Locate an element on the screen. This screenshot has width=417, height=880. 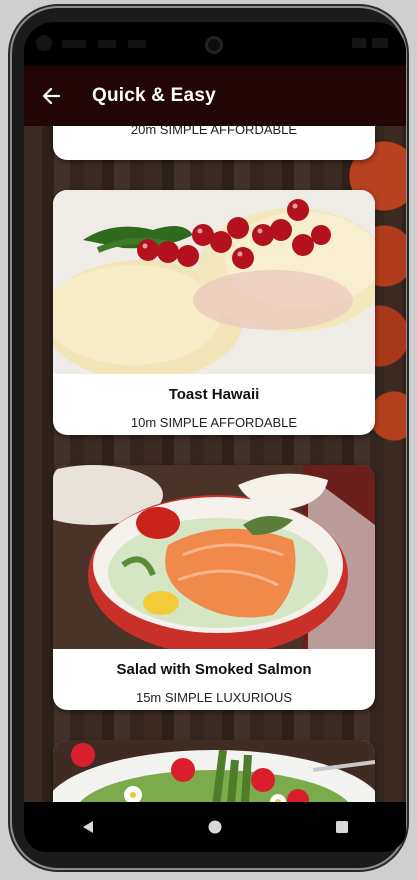
meal-card is located at coordinates (214, 771).